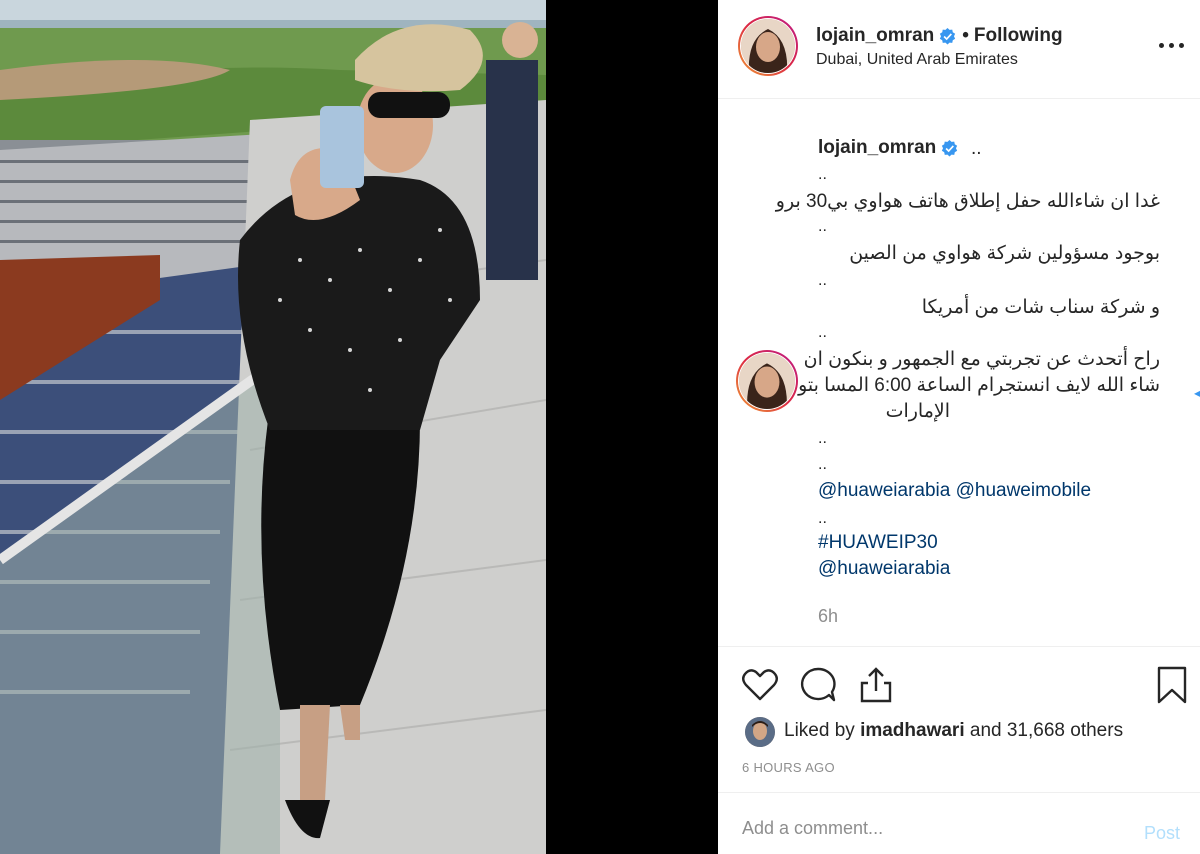 This screenshot has height=854, width=1200. I want to click on caption-timestamp: 6h, so click(828, 616).